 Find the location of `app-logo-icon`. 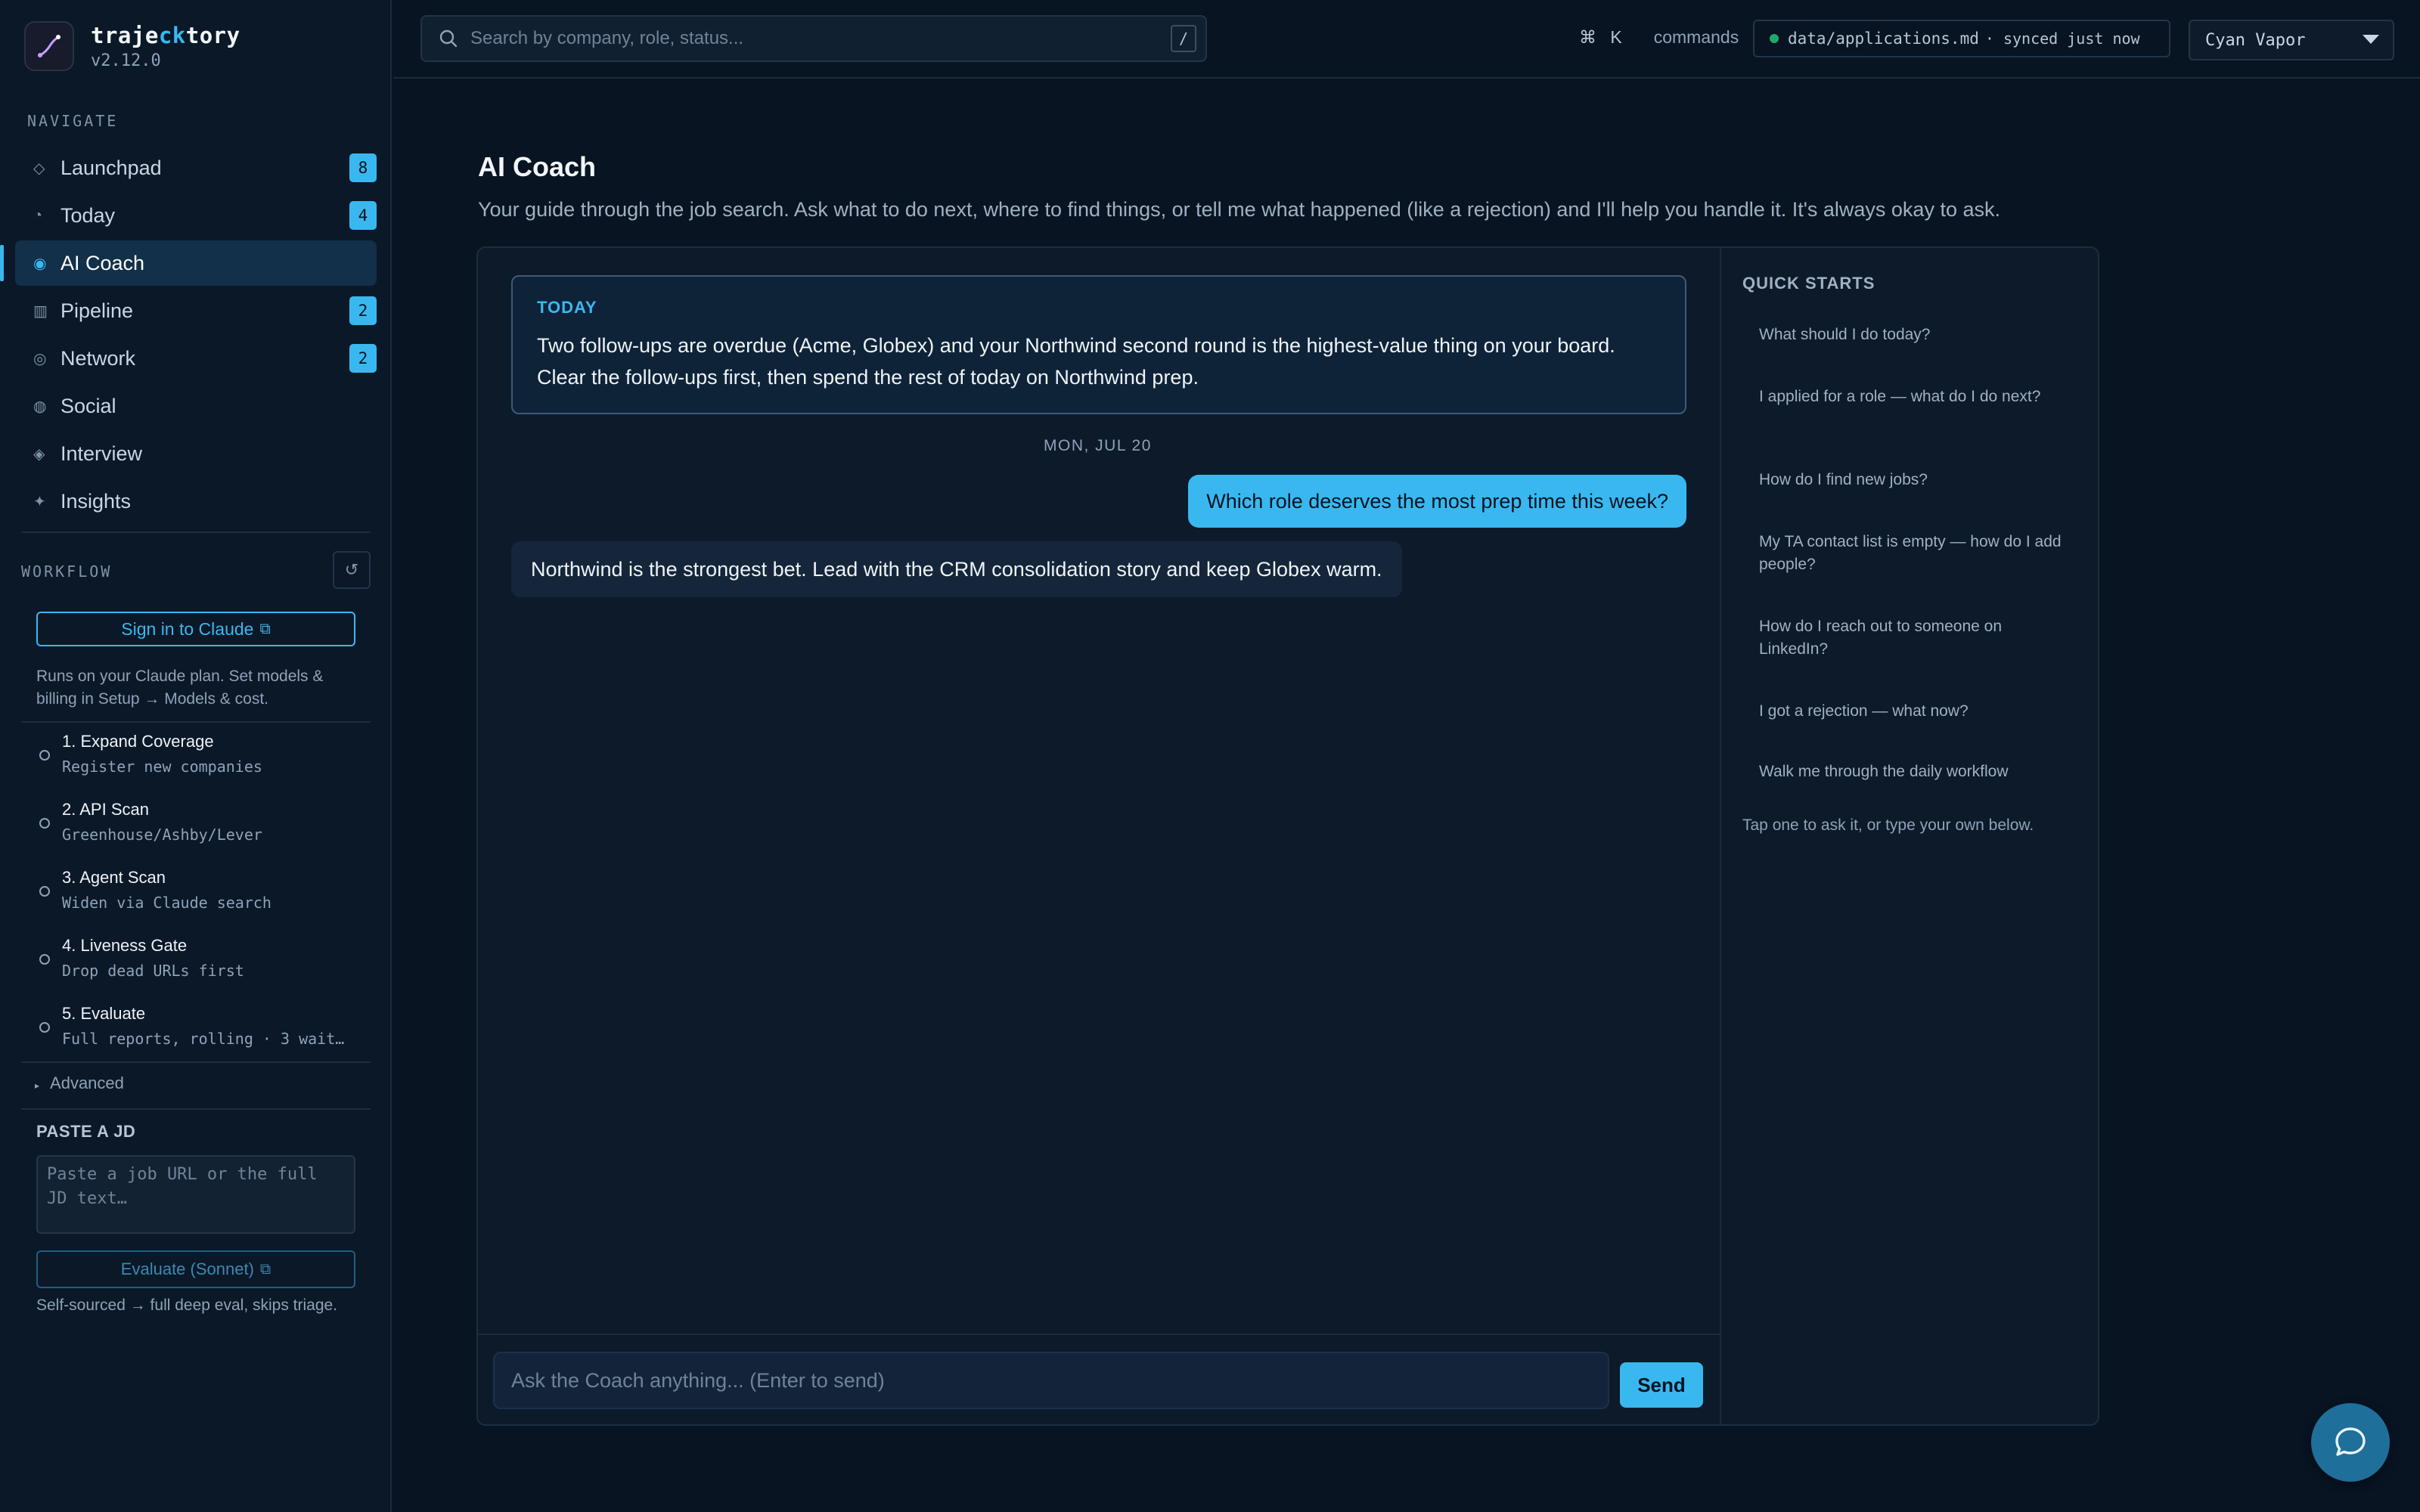

app-logo-icon is located at coordinates (49, 46).